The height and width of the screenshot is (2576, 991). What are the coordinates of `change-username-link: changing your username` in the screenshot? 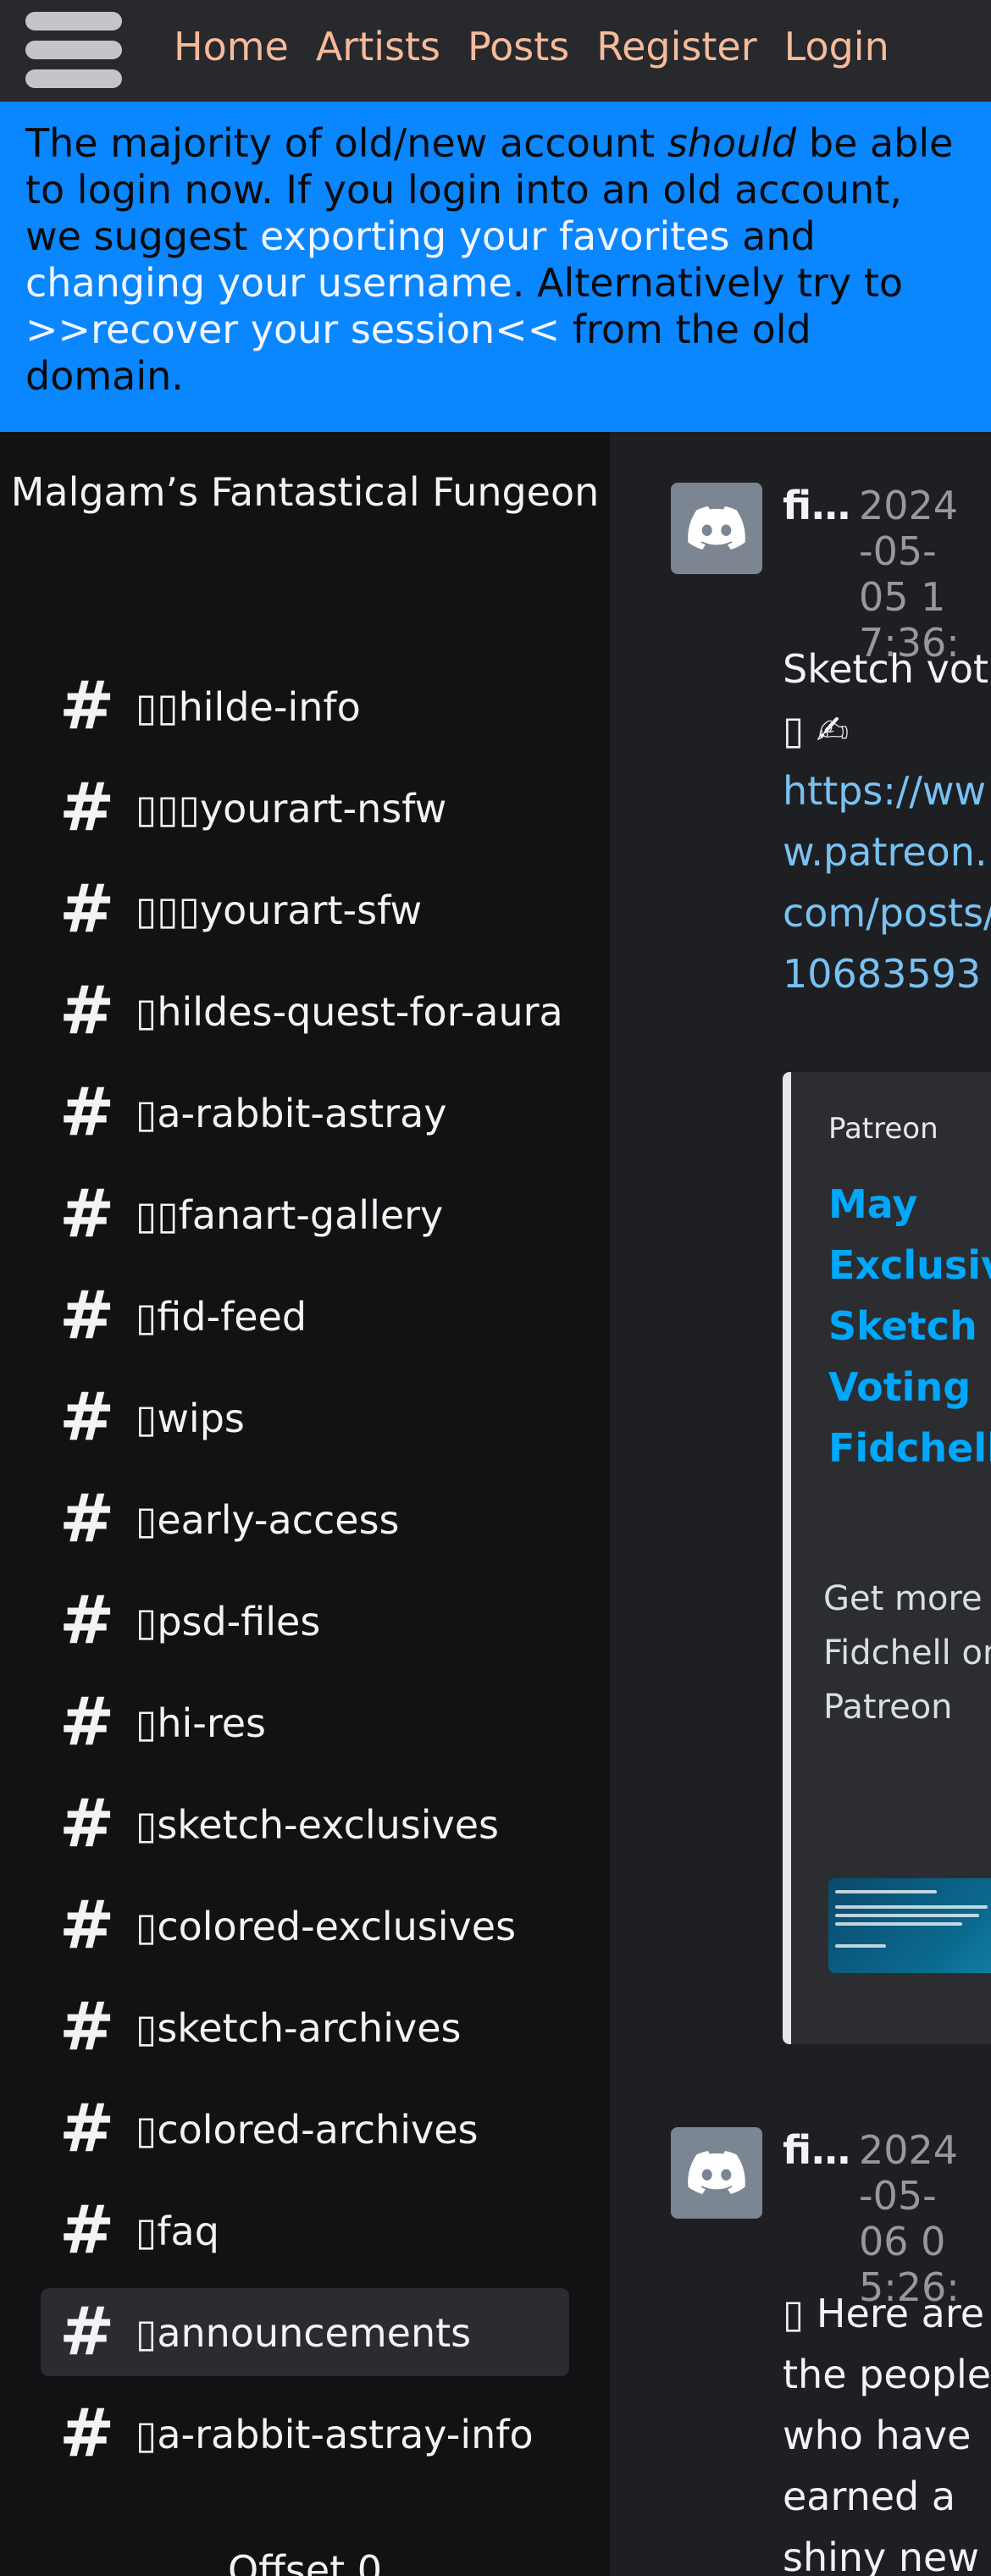 It's located at (268, 283).